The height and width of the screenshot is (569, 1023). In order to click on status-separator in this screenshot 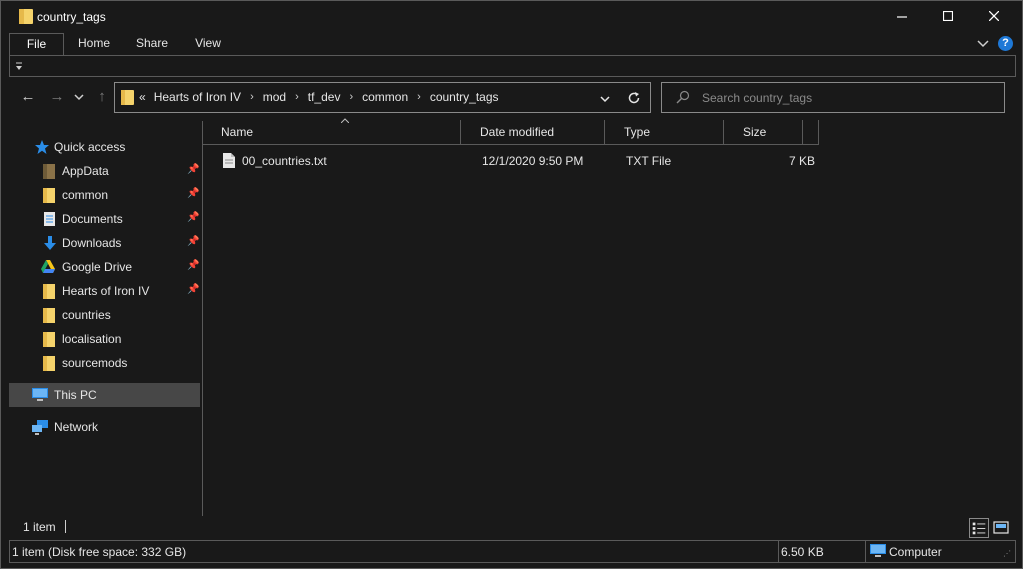, I will do `click(65, 526)`.